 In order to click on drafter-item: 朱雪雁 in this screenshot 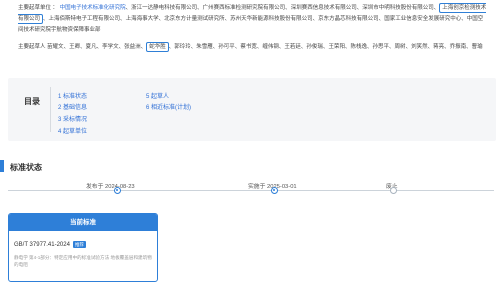, I will do `click(204, 47)`.